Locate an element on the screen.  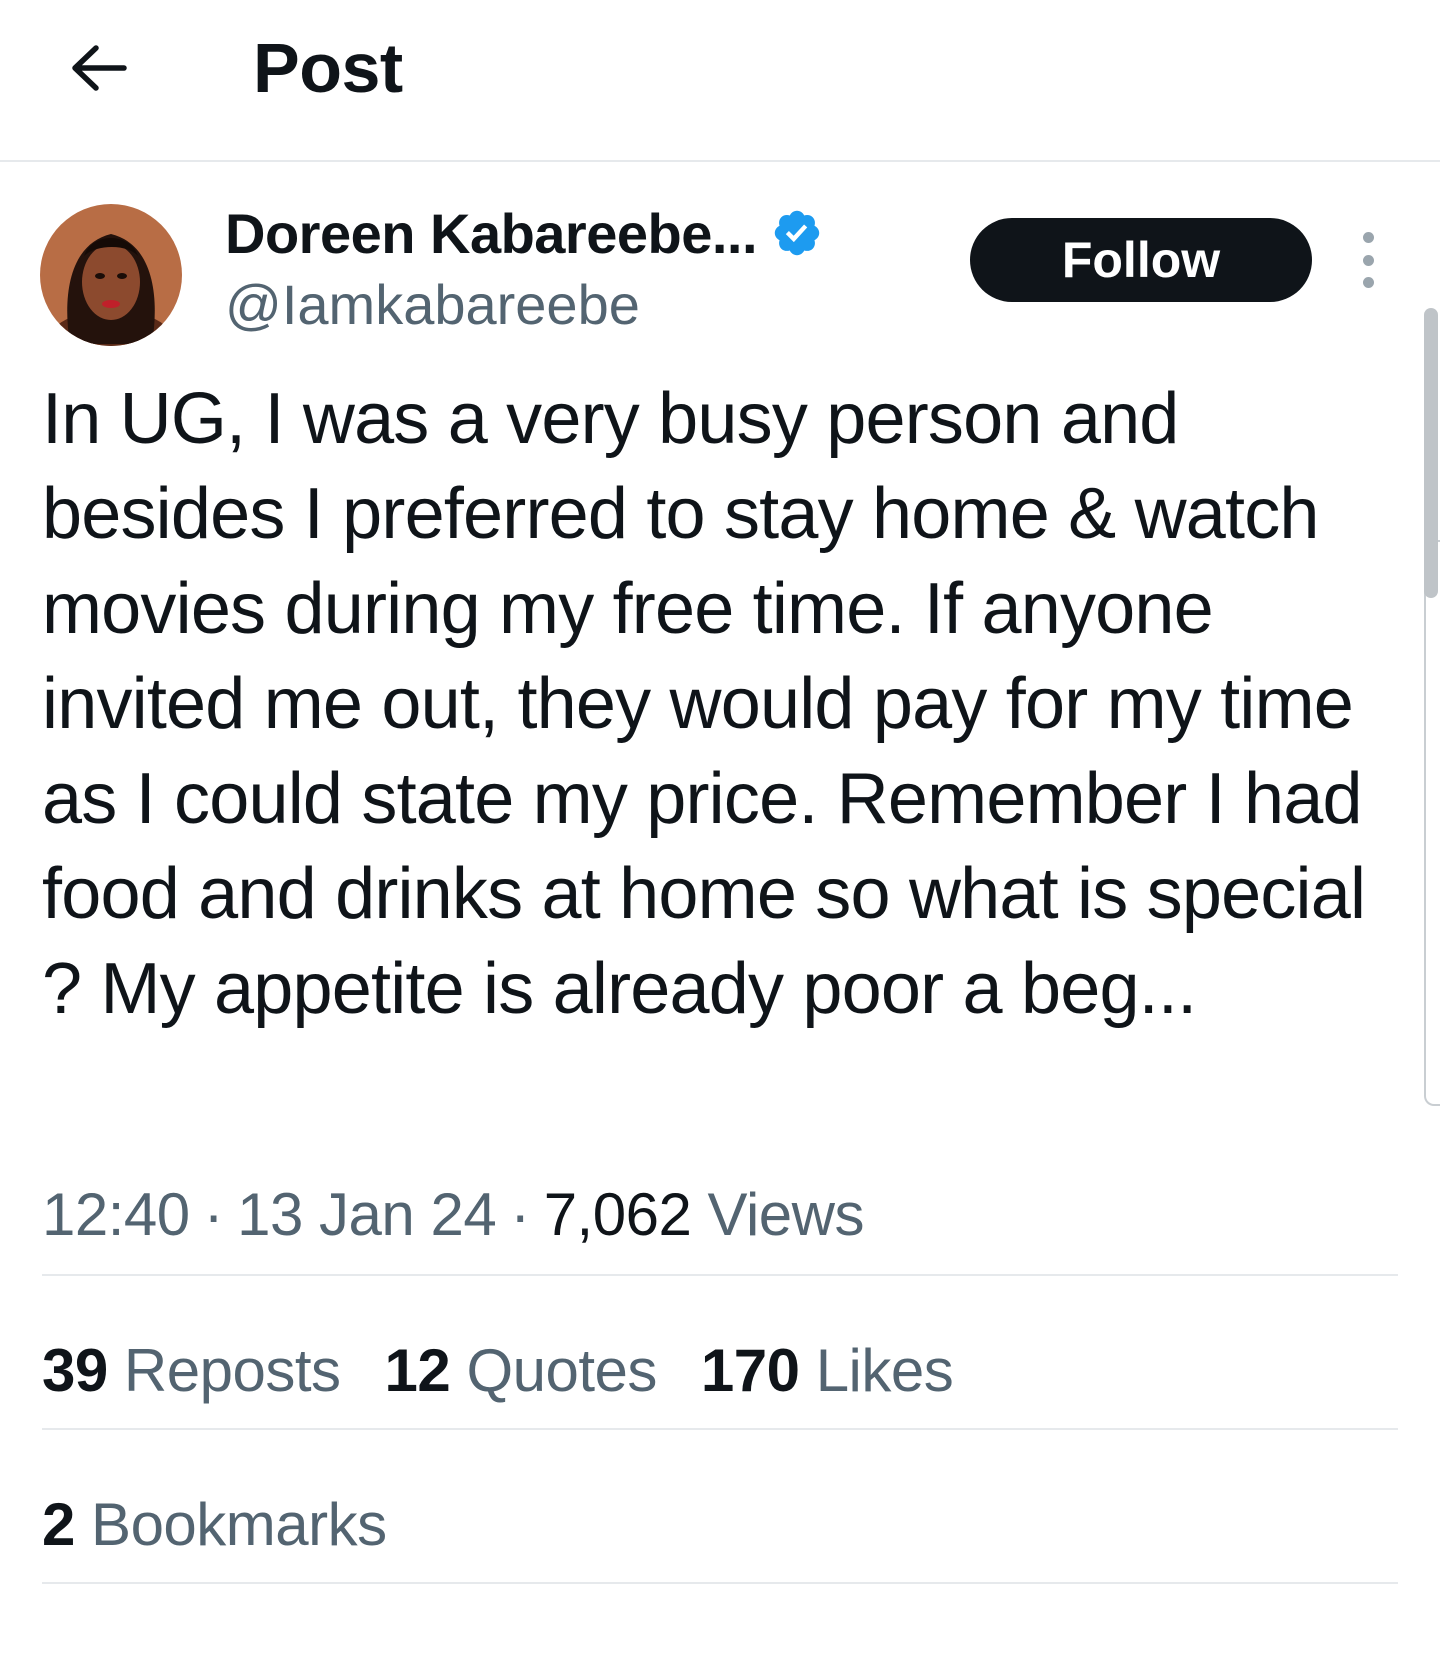
verified-badge-icon is located at coordinates (797, 233).